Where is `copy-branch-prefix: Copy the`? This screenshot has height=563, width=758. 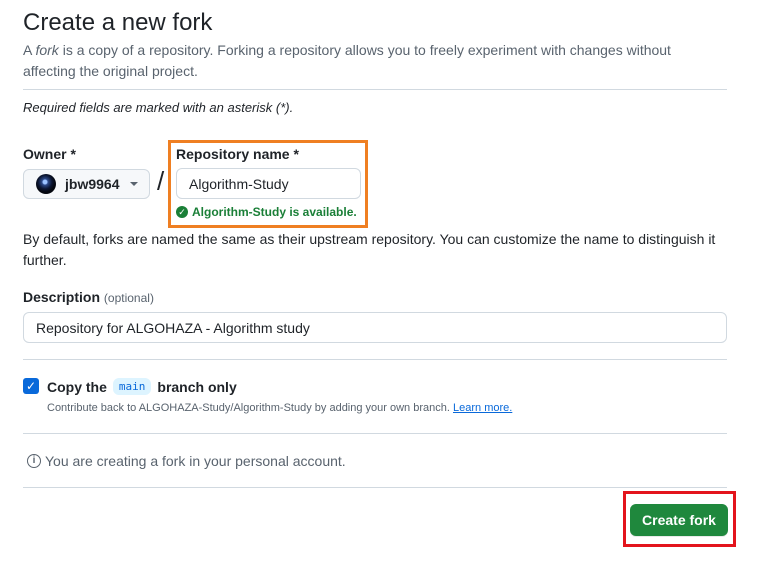
copy-branch-prefix: Copy the is located at coordinates (77, 386).